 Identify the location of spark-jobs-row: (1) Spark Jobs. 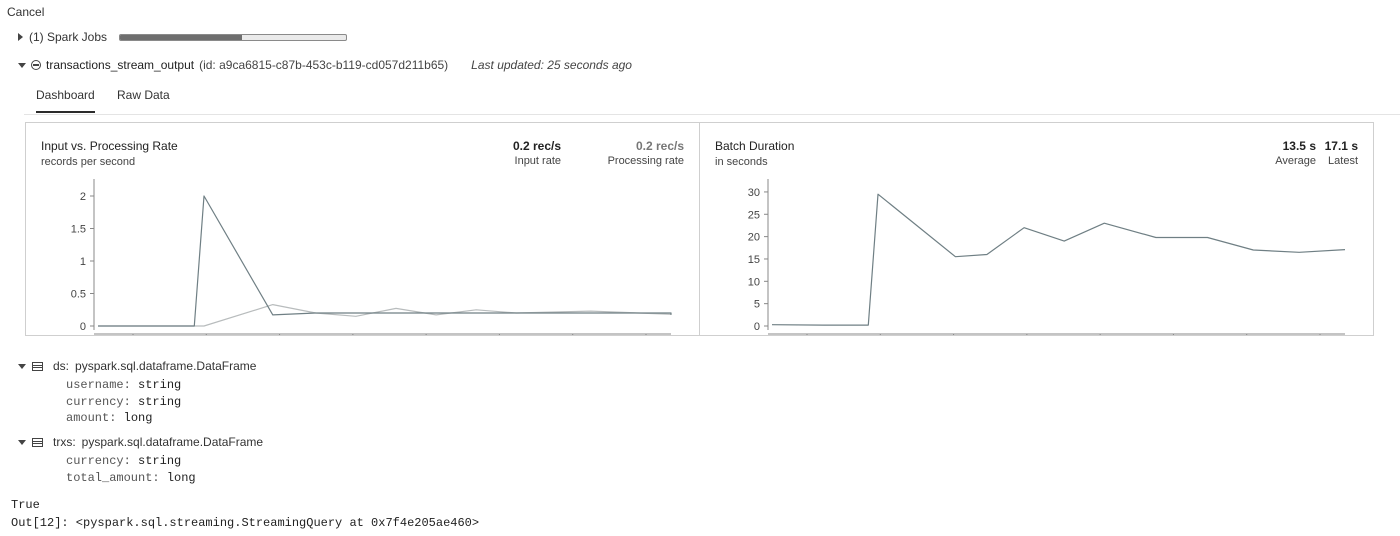
(183, 37).